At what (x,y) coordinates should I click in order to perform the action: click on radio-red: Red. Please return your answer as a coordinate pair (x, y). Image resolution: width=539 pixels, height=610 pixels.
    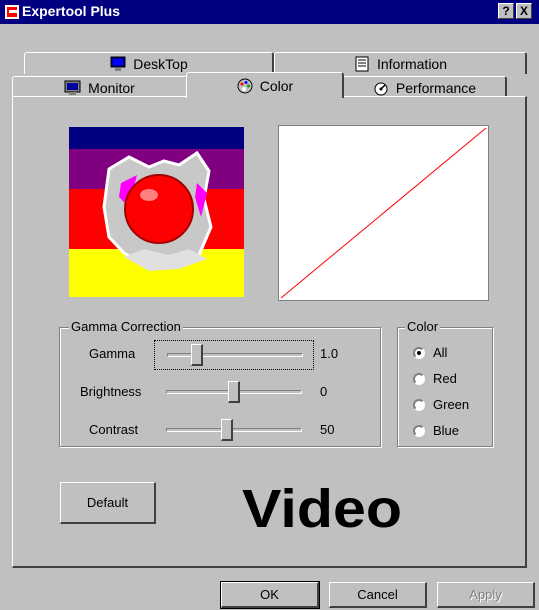
    Looking at the image, I should click on (435, 378).